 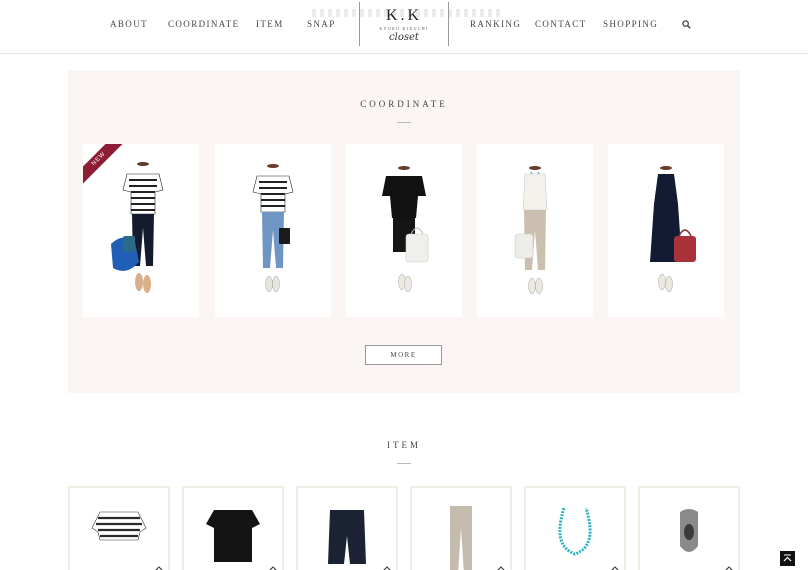 I want to click on item-divider, so click(x=404, y=463).